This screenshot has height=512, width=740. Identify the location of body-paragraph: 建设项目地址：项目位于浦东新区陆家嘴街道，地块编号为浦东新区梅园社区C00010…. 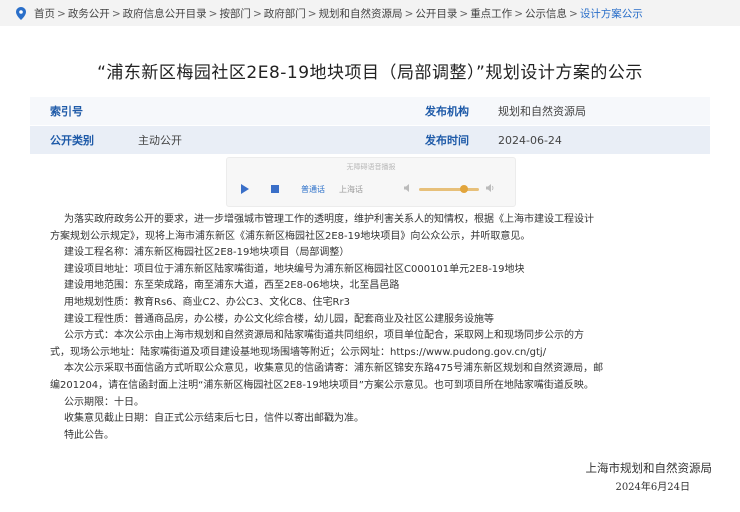
(294, 269).